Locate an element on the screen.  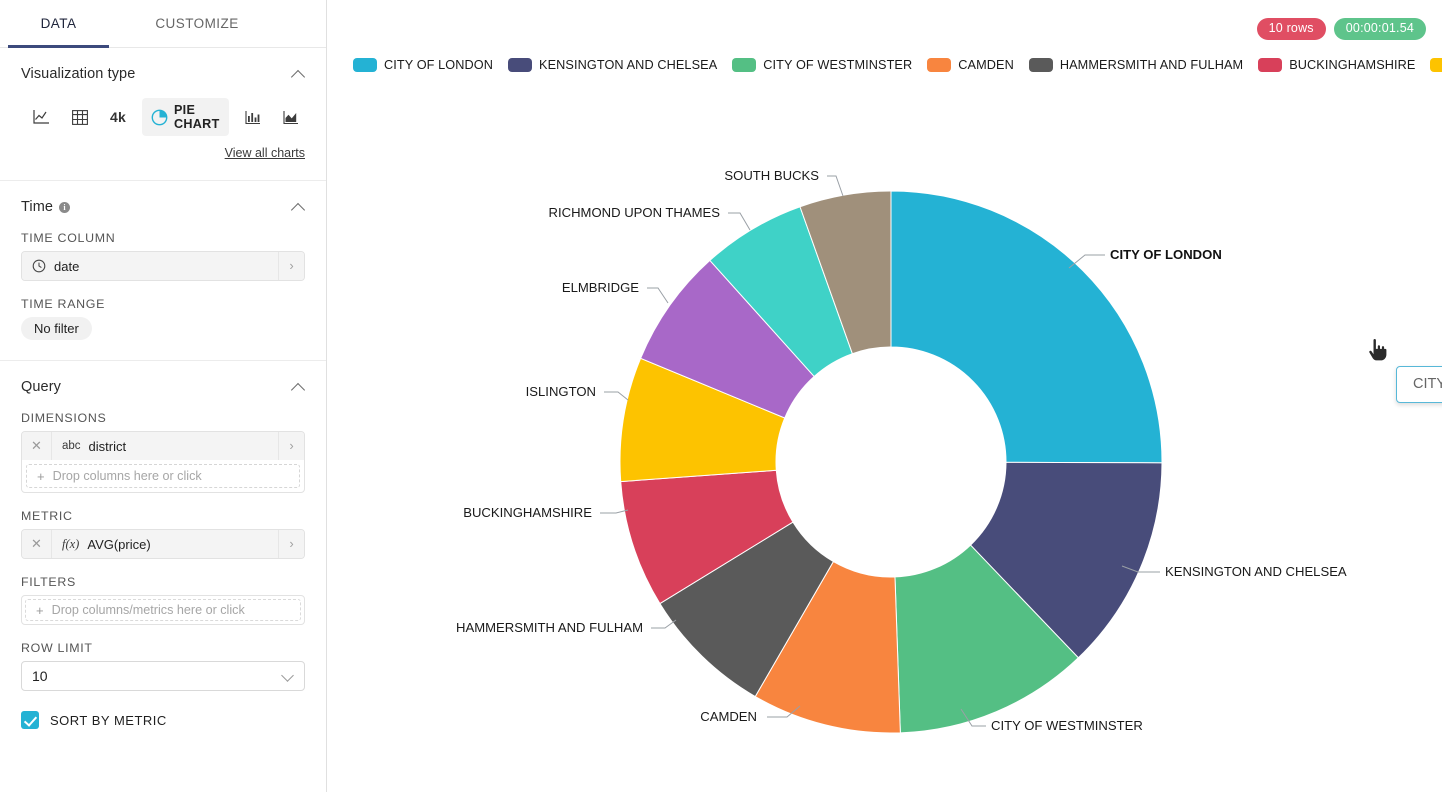
pie-chart-icon is located at coordinates (159, 117).